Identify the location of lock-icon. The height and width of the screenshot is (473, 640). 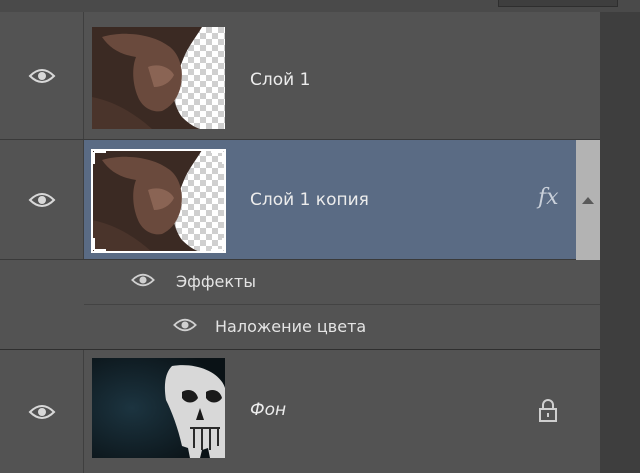
(548, 412).